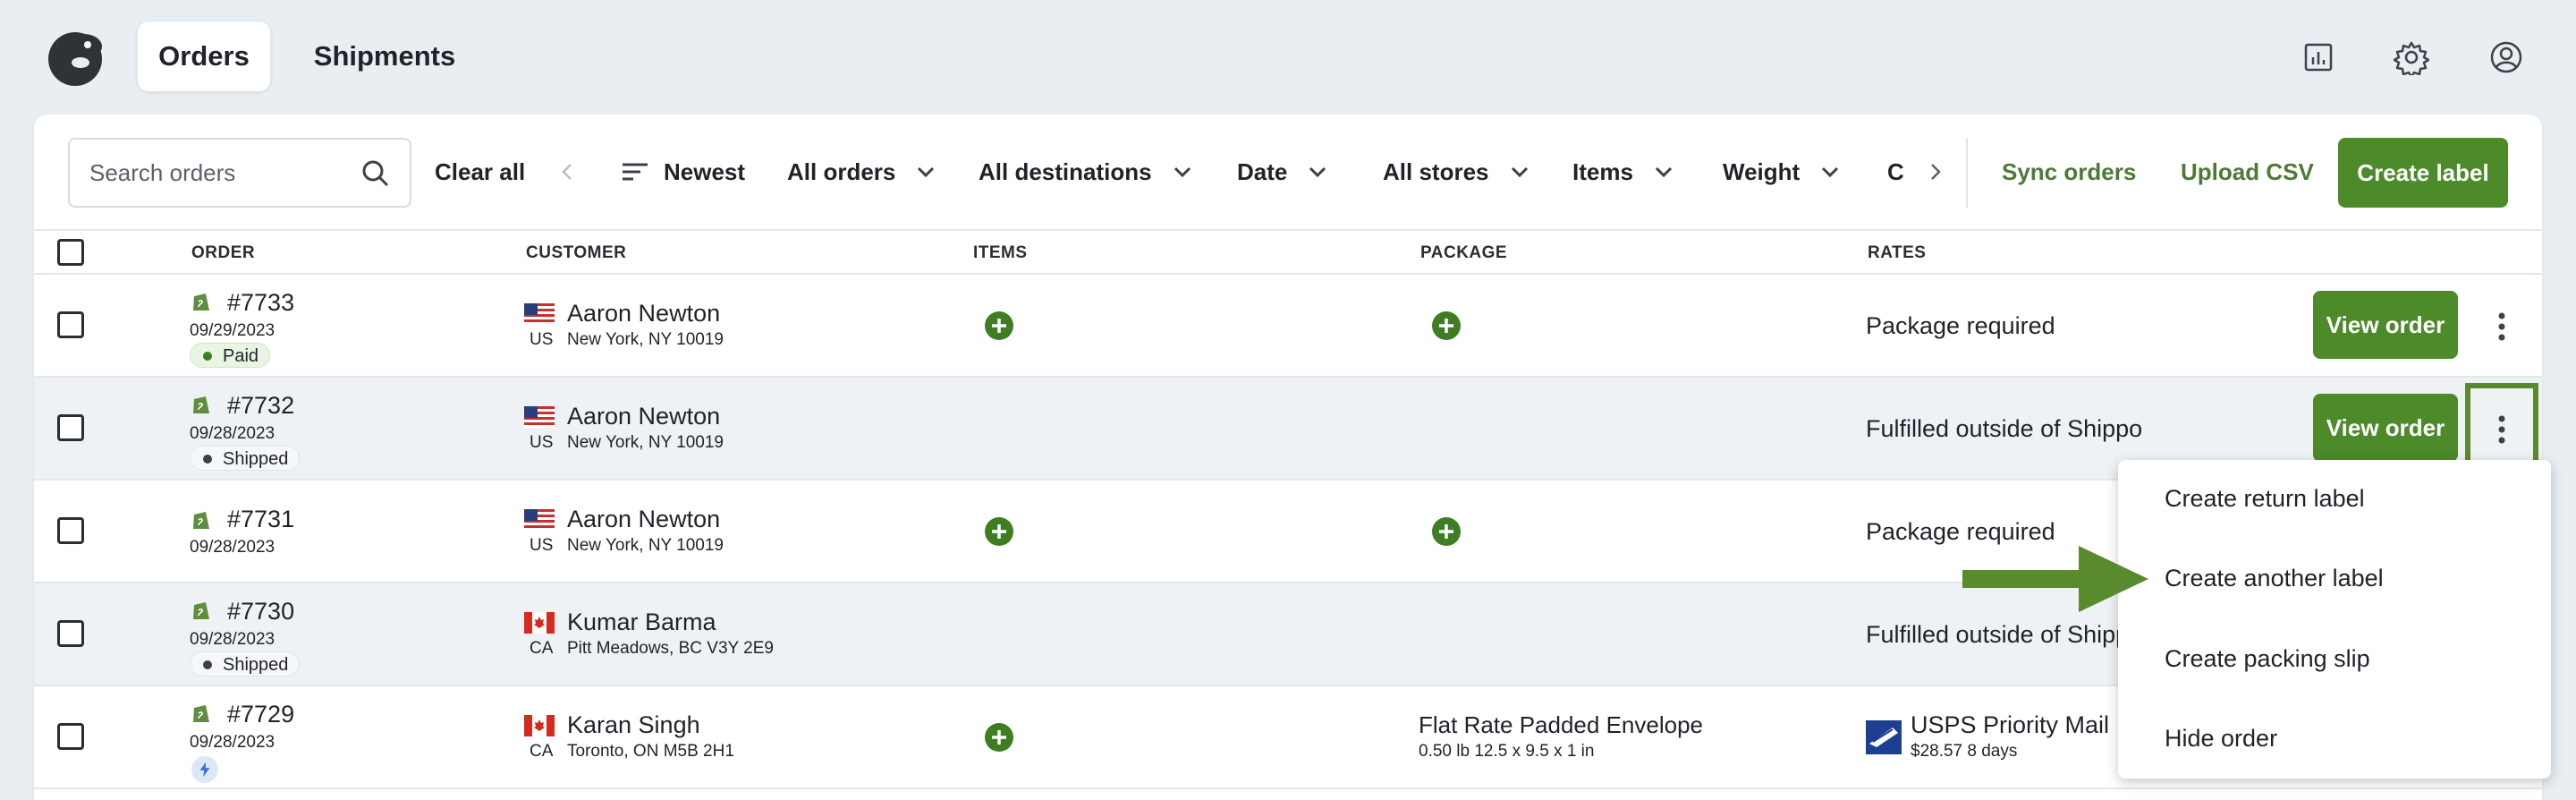  What do you see at coordinates (1935, 171) in the screenshot?
I see `scroll-right-icon` at bounding box center [1935, 171].